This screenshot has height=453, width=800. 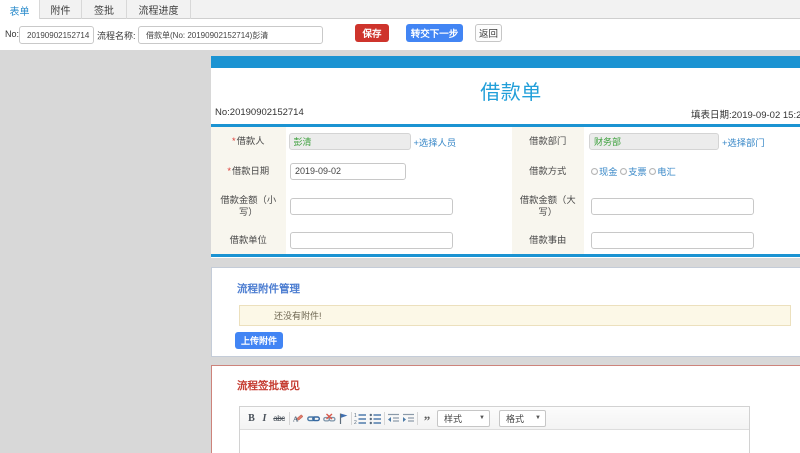 I want to click on unit-value-cell, so click(x=398, y=240).